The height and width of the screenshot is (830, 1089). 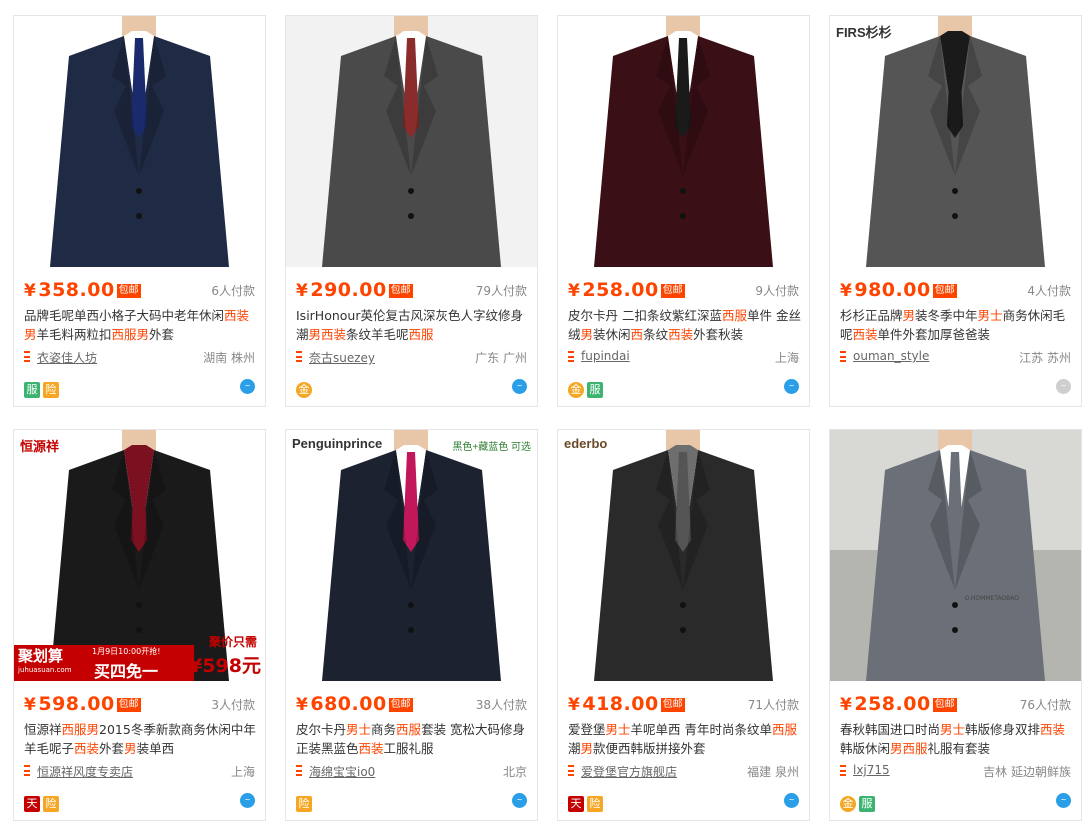 I want to click on service-icons: 天险 ~, so click(x=683, y=802).